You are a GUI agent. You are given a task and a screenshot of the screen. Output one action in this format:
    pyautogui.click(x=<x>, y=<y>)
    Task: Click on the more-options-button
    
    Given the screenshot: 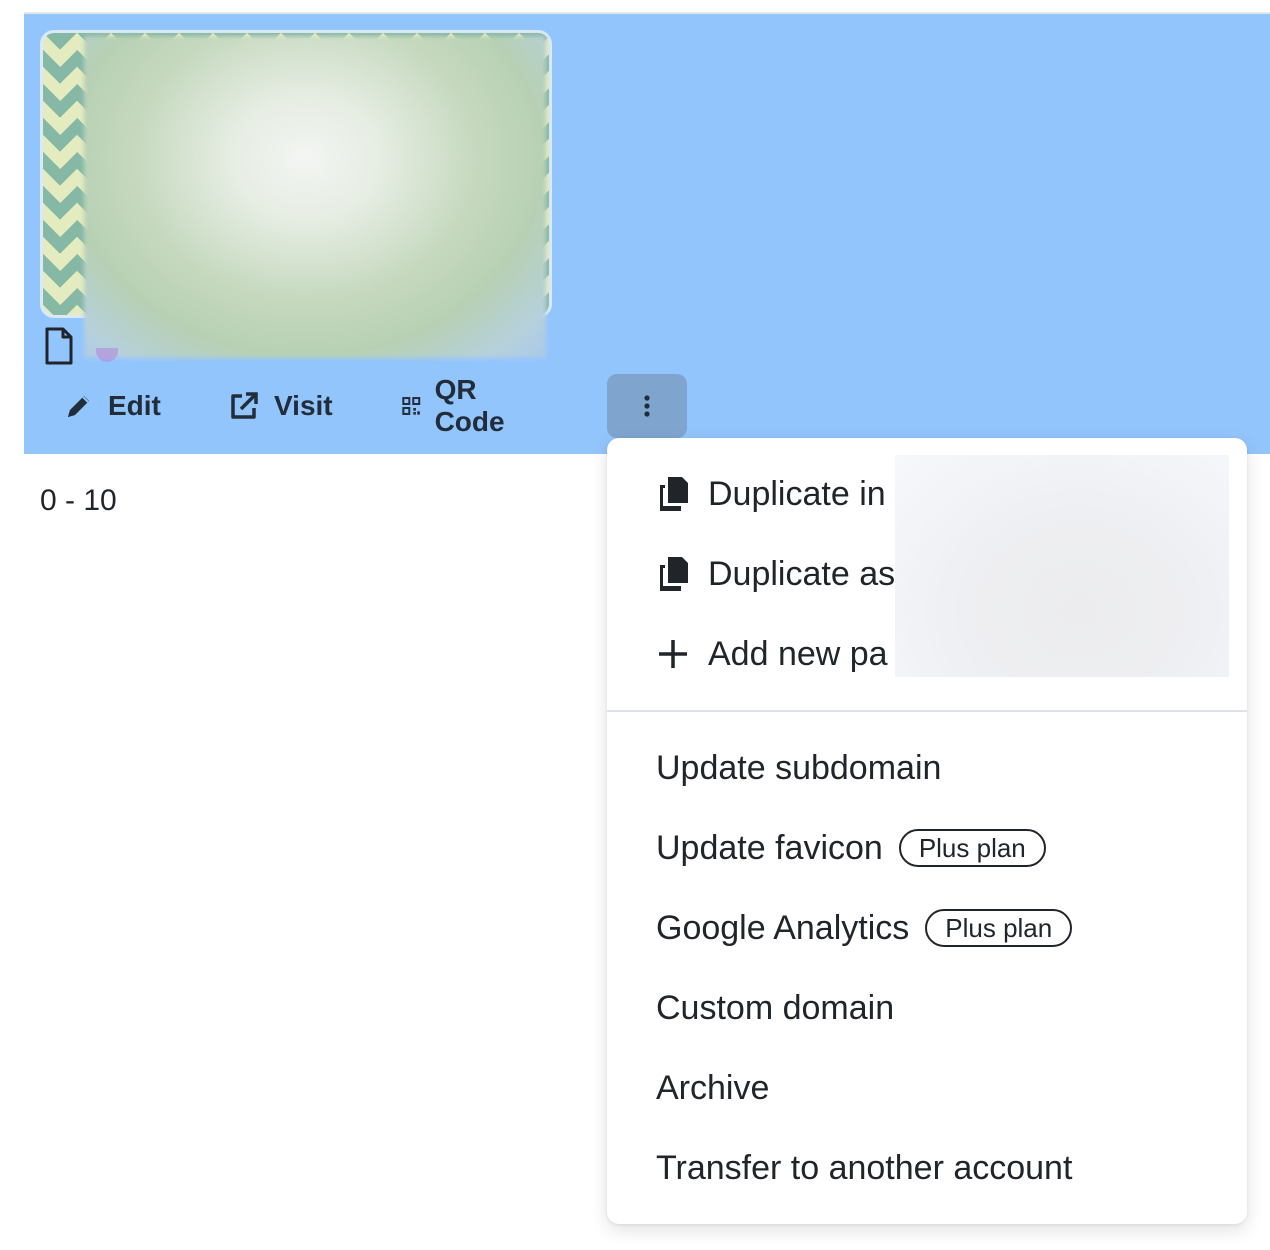 What is the action you would take?
    pyautogui.click(x=647, y=406)
    